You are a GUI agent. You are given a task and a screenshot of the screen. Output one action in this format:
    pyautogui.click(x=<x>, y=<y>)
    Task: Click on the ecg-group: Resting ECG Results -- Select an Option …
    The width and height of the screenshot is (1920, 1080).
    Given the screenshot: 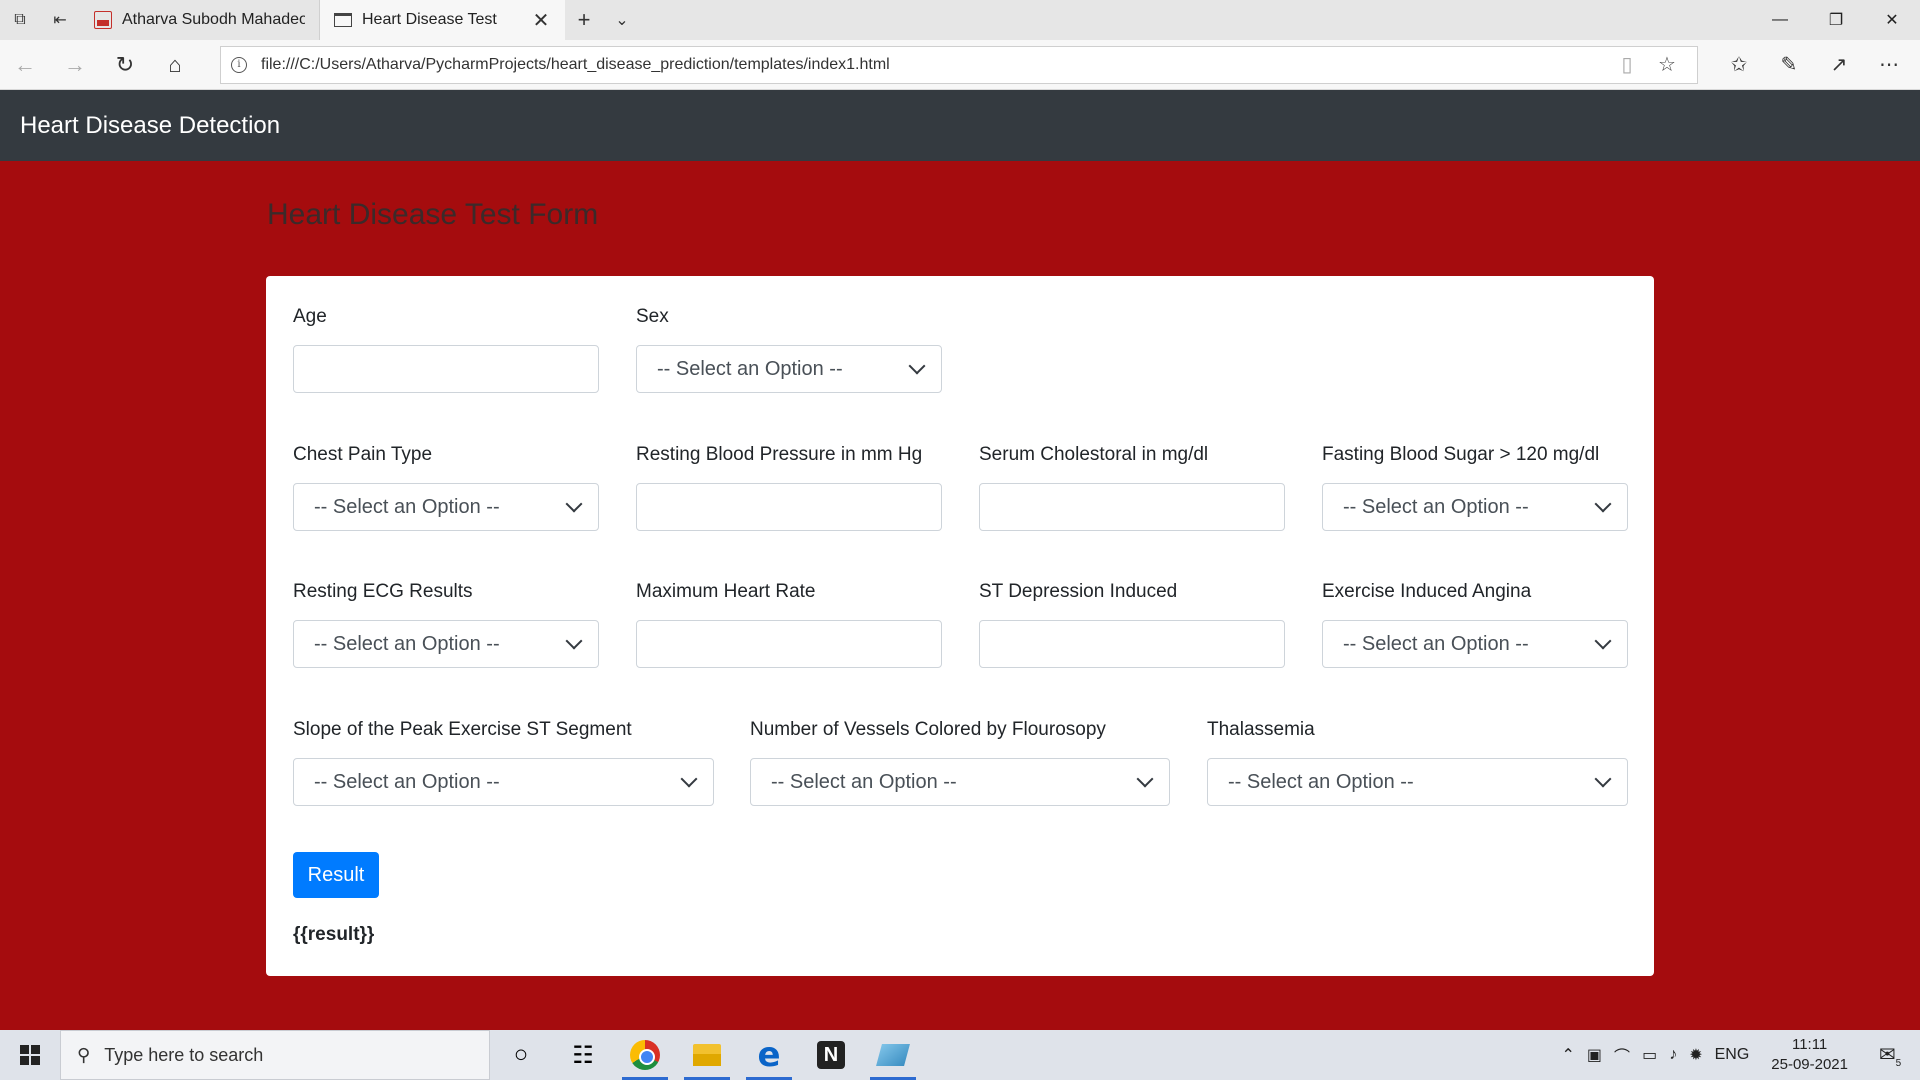 What is the action you would take?
    pyautogui.click(x=446, y=623)
    